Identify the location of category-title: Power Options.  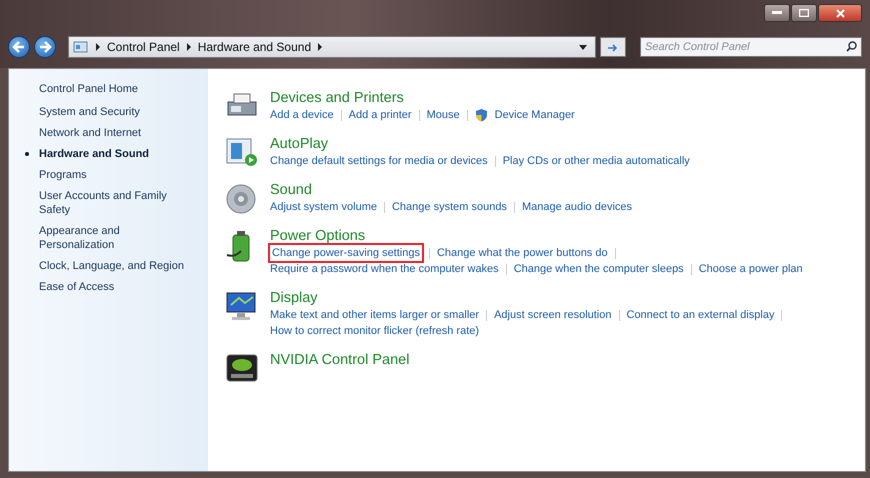
(536, 236).